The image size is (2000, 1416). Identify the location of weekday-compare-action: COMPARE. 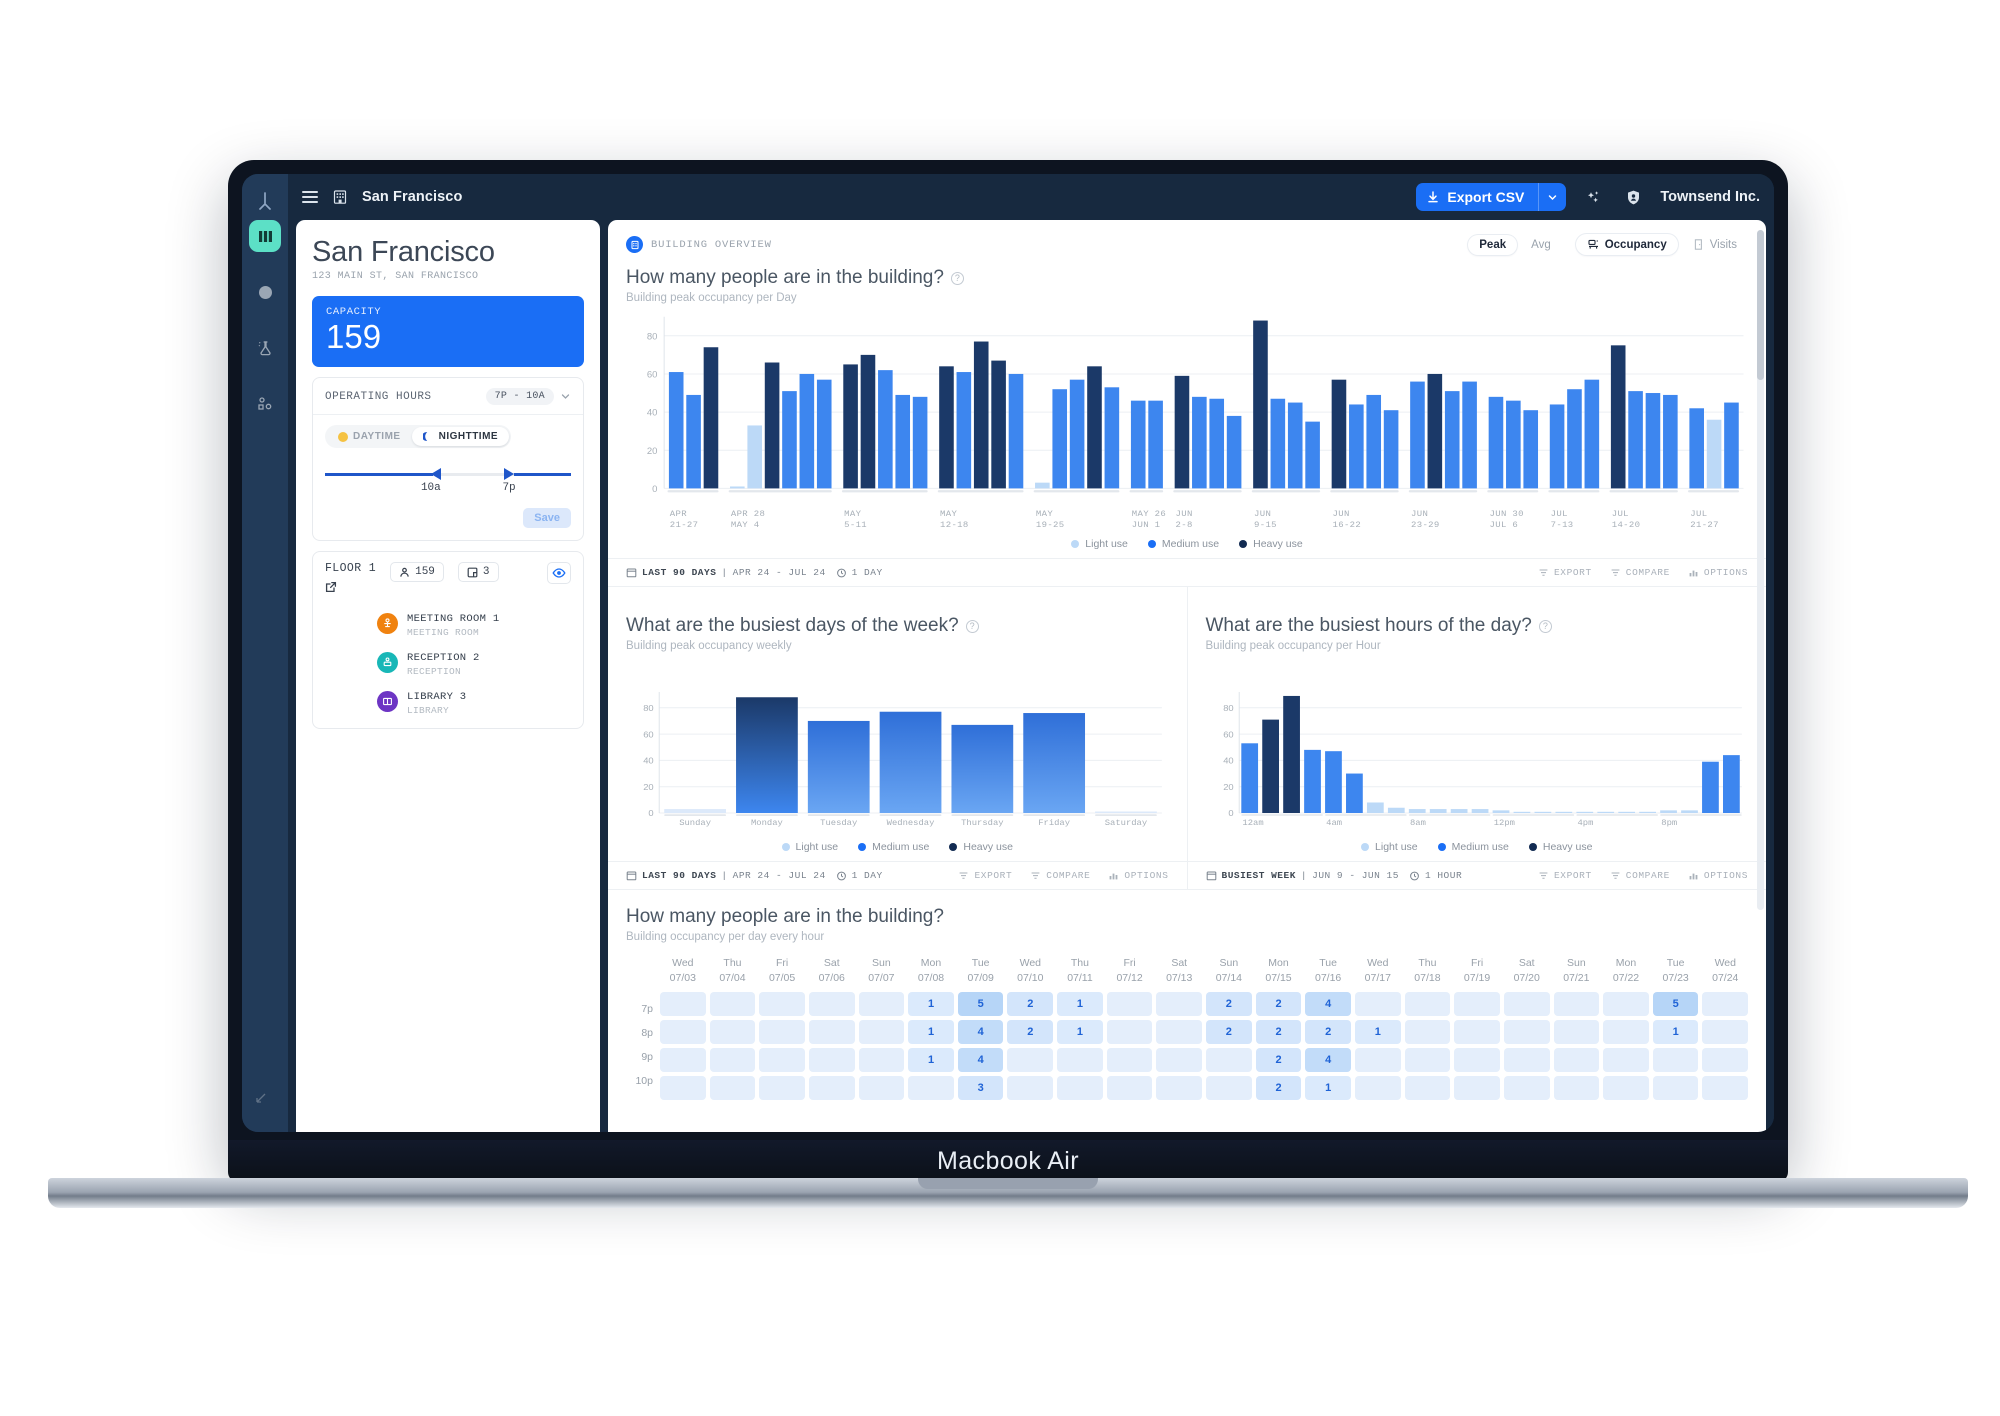
(1060, 875).